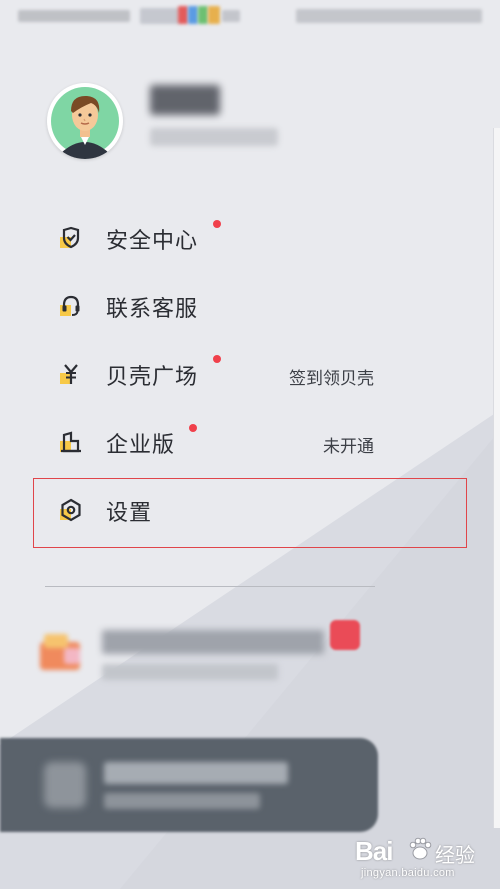 This screenshot has height=889, width=500. I want to click on menu-label: 贝壳广场, so click(152, 376).